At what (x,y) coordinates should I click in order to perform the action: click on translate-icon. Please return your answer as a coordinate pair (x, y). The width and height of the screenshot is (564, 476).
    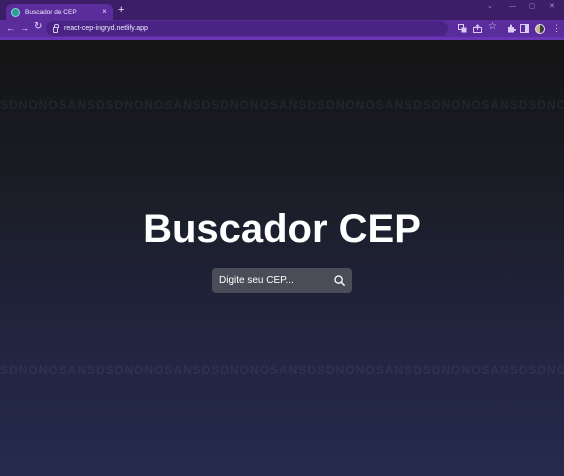
    Looking at the image, I should click on (462, 29).